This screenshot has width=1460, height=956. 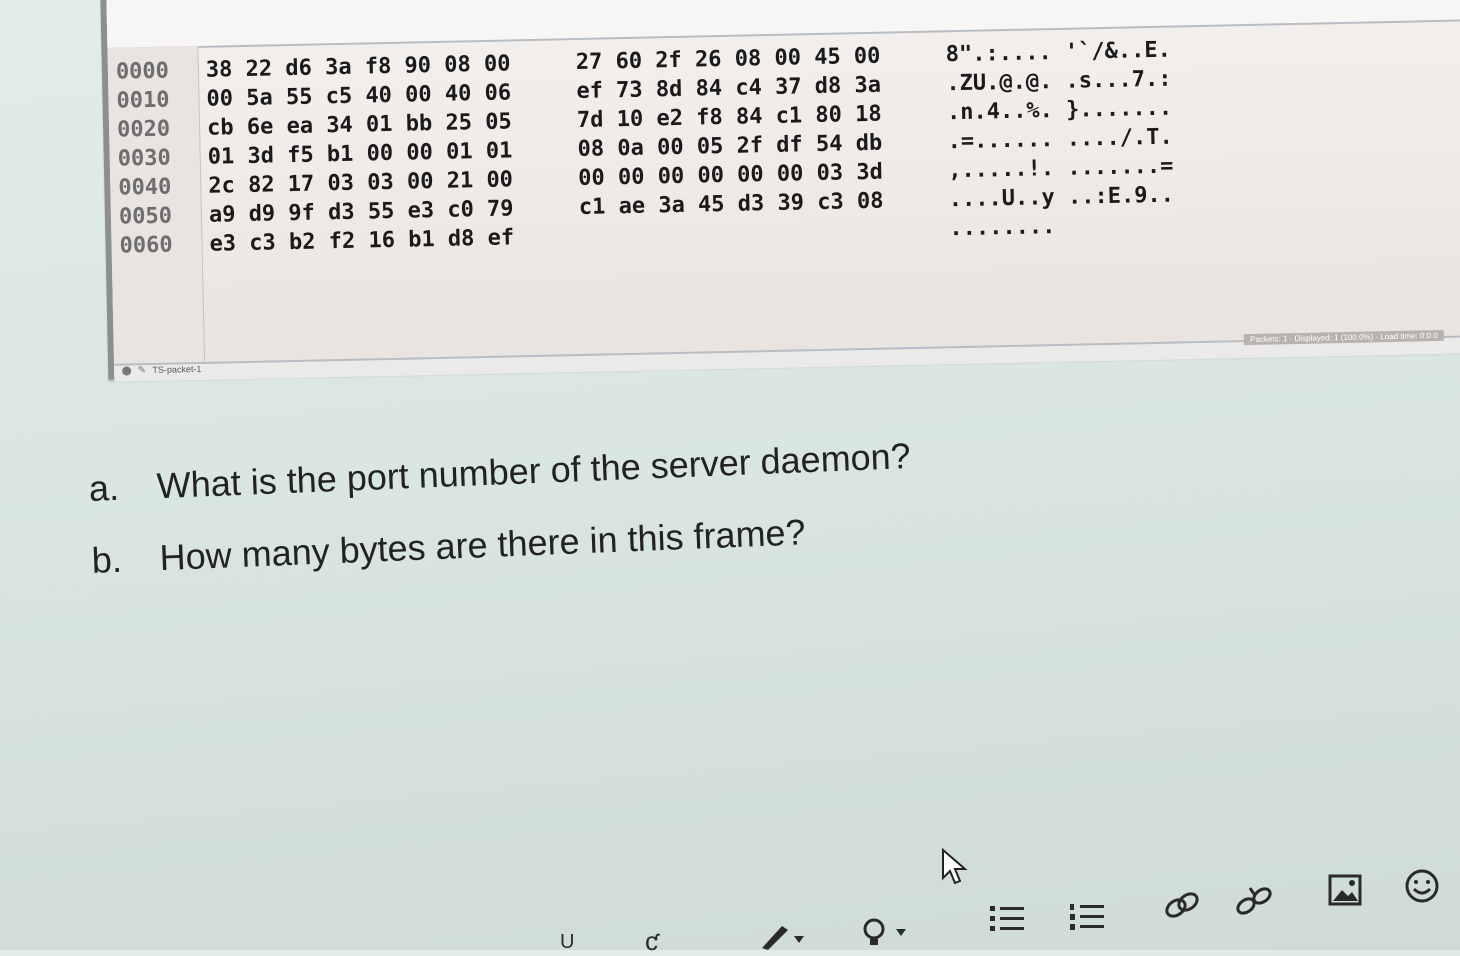 What do you see at coordinates (1182, 906) in the screenshot?
I see `link-icon` at bounding box center [1182, 906].